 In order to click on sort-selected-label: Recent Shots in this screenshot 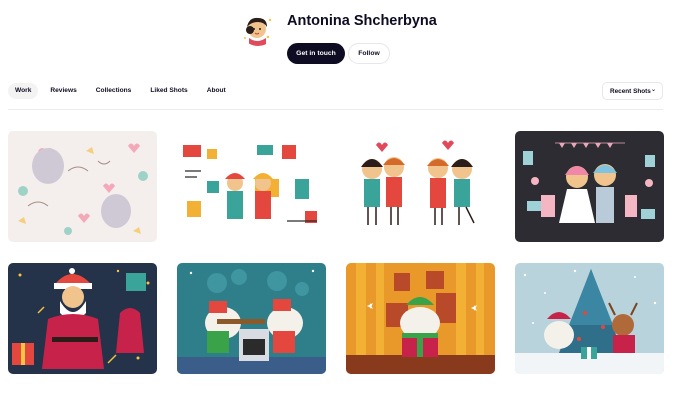, I will do `click(630, 91)`.